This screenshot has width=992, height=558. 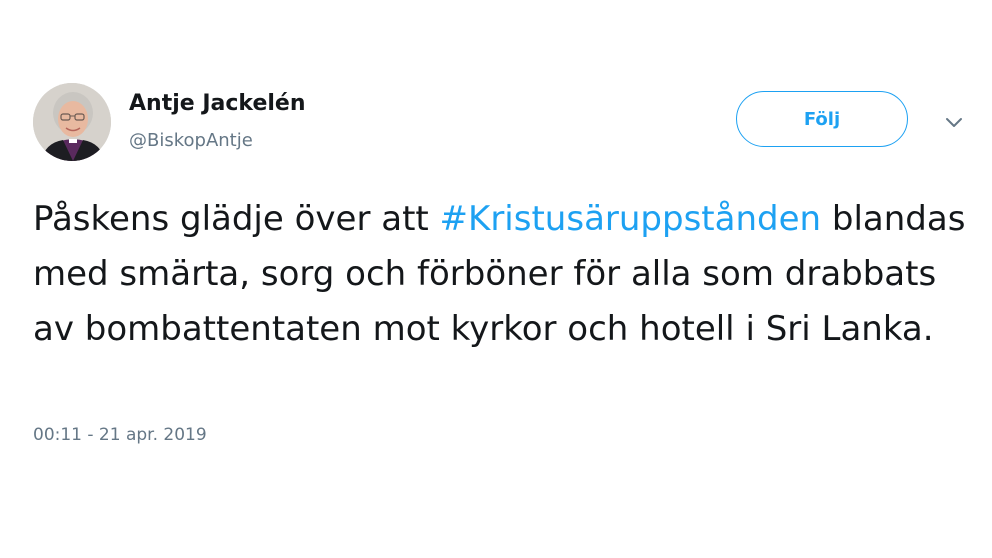 What do you see at coordinates (236, 219) in the screenshot?
I see `tweet-text-part: Påskens glädje över att` at bounding box center [236, 219].